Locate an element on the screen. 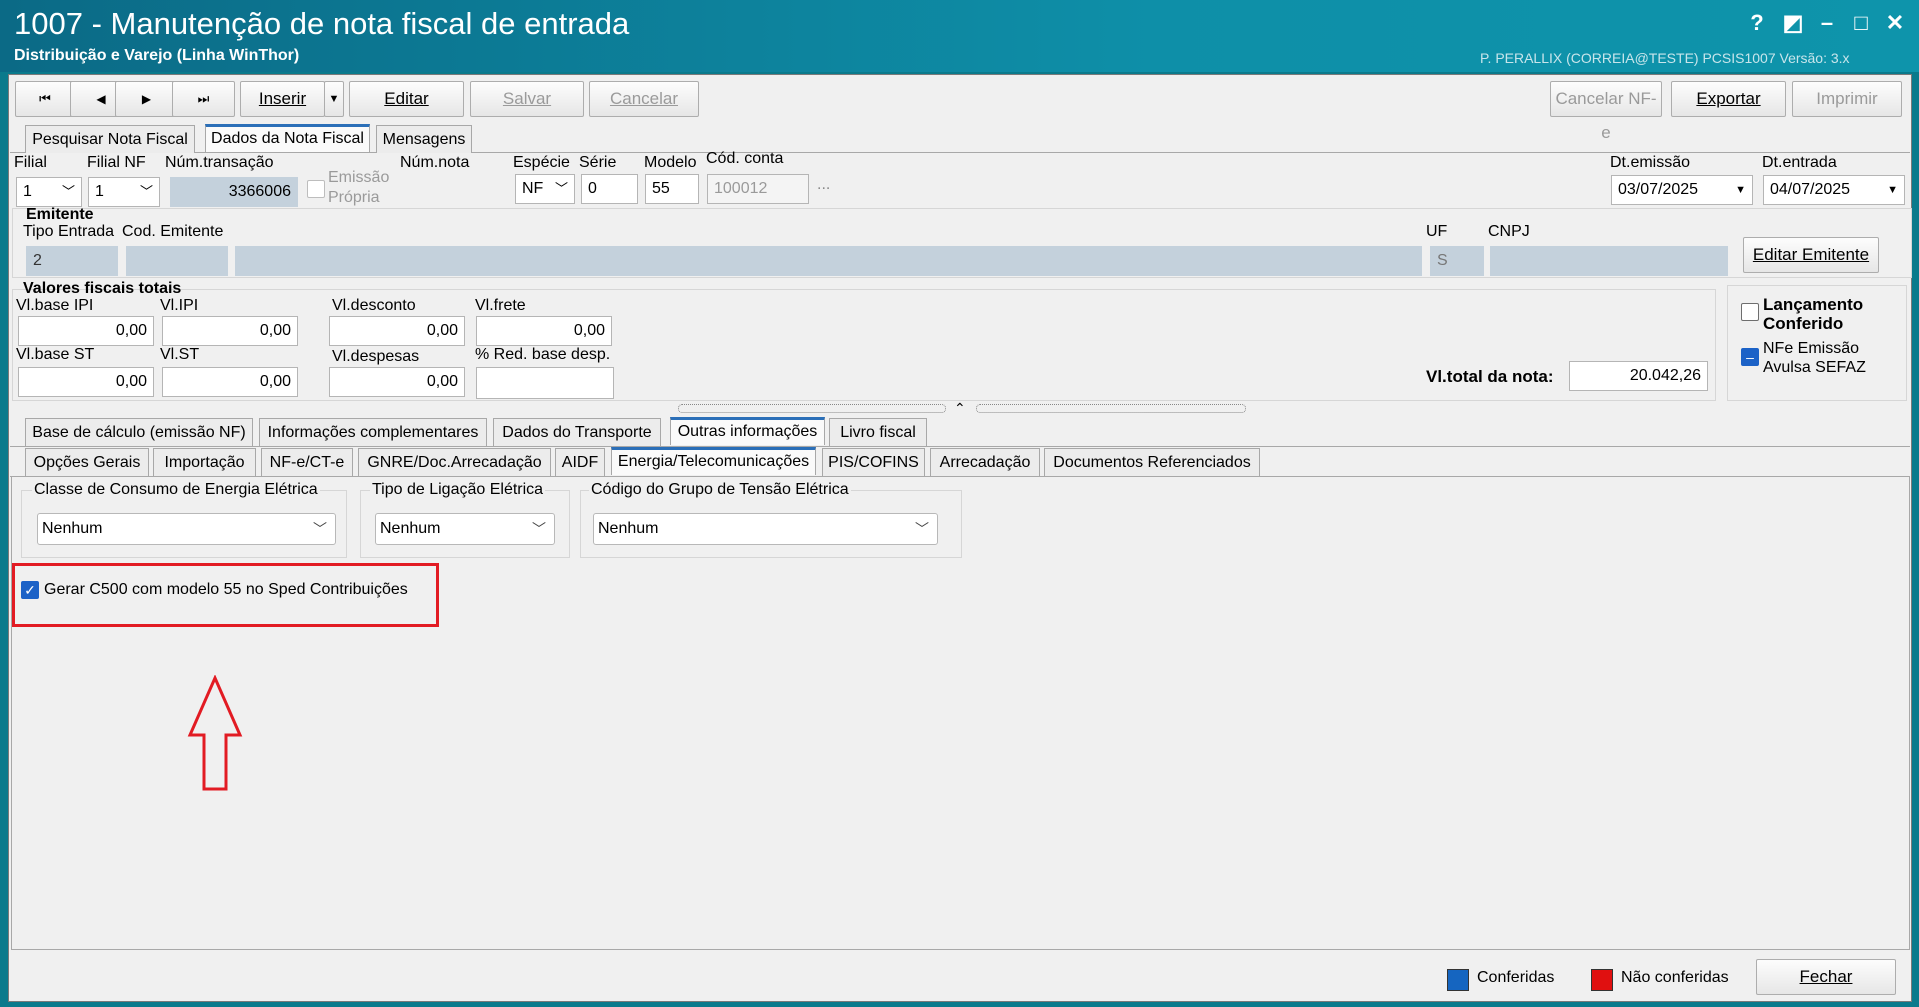 The image size is (1919, 1007). emissao-propria-checkbox is located at coordinates (316, 189).